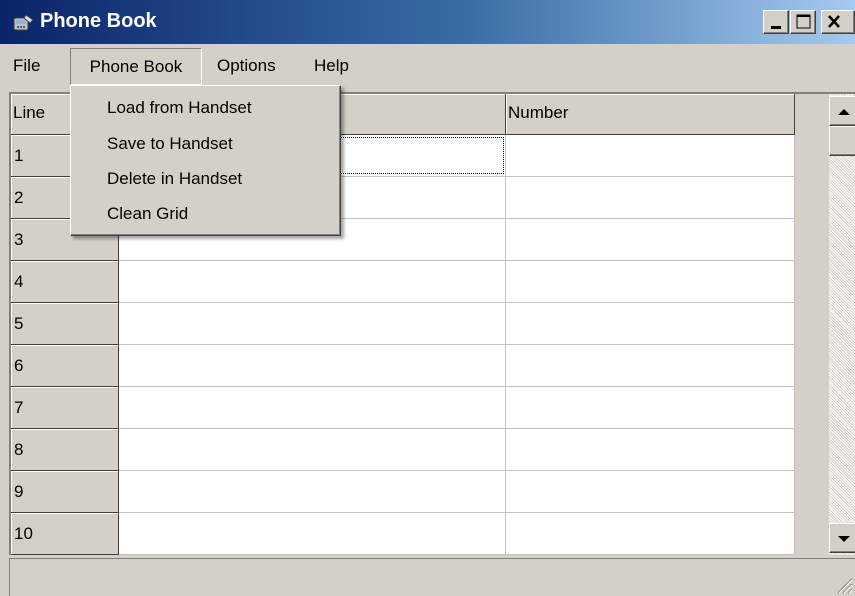  I want to click on maximize-icon, so click(803, 21).